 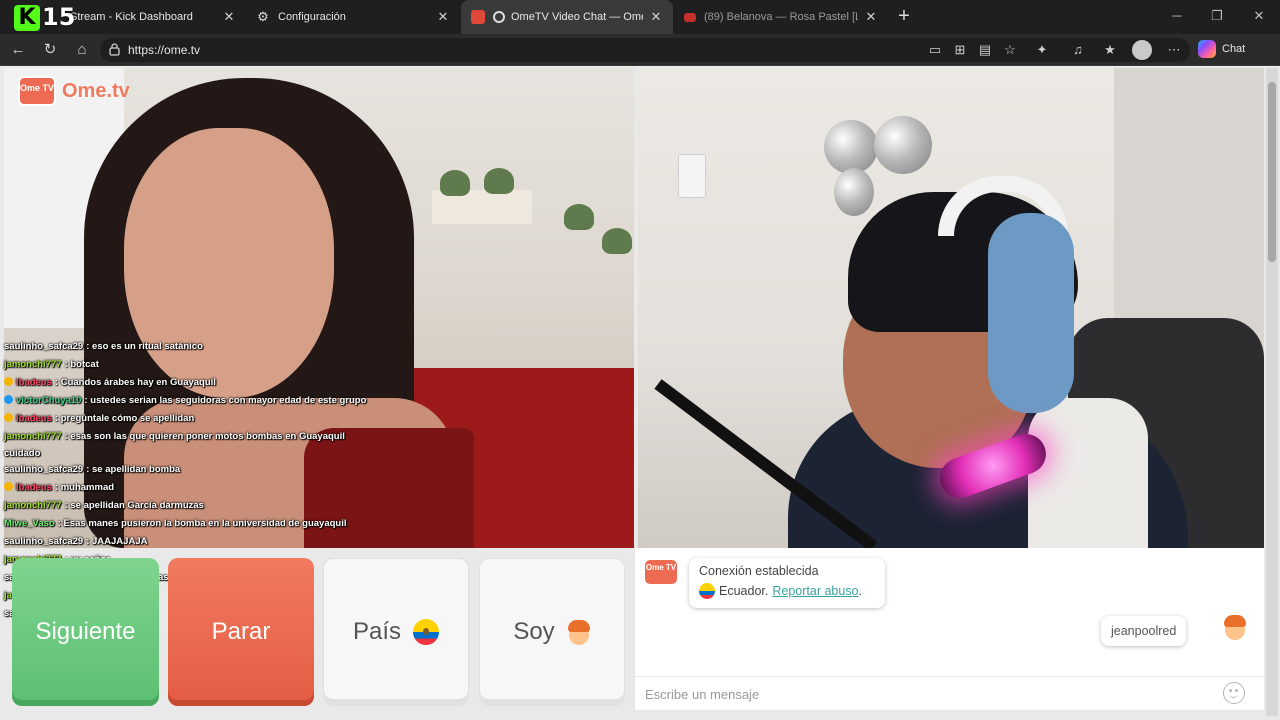 What do you see at coordinates (1174, 50) in the screenshot?
I see `more-menu-icon: ⋯` at bounding box center [1174, 50].